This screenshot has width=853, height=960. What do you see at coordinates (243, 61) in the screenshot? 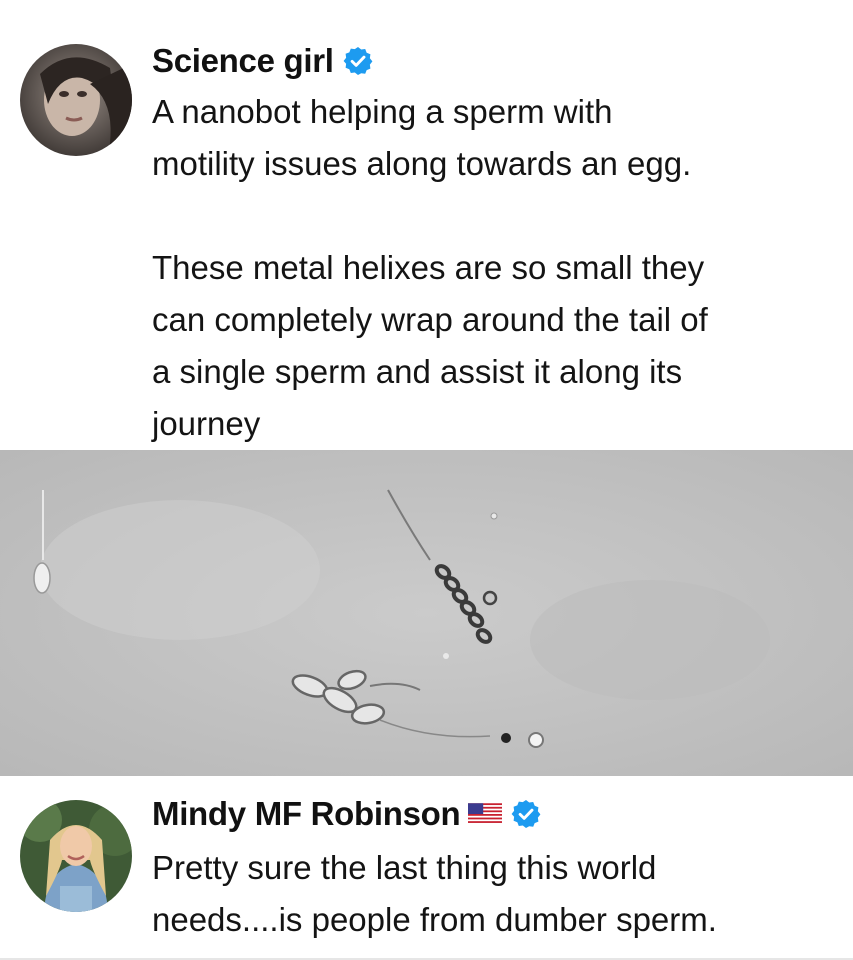
I see `author-name: Science girl` at bounding box center [243, 61].